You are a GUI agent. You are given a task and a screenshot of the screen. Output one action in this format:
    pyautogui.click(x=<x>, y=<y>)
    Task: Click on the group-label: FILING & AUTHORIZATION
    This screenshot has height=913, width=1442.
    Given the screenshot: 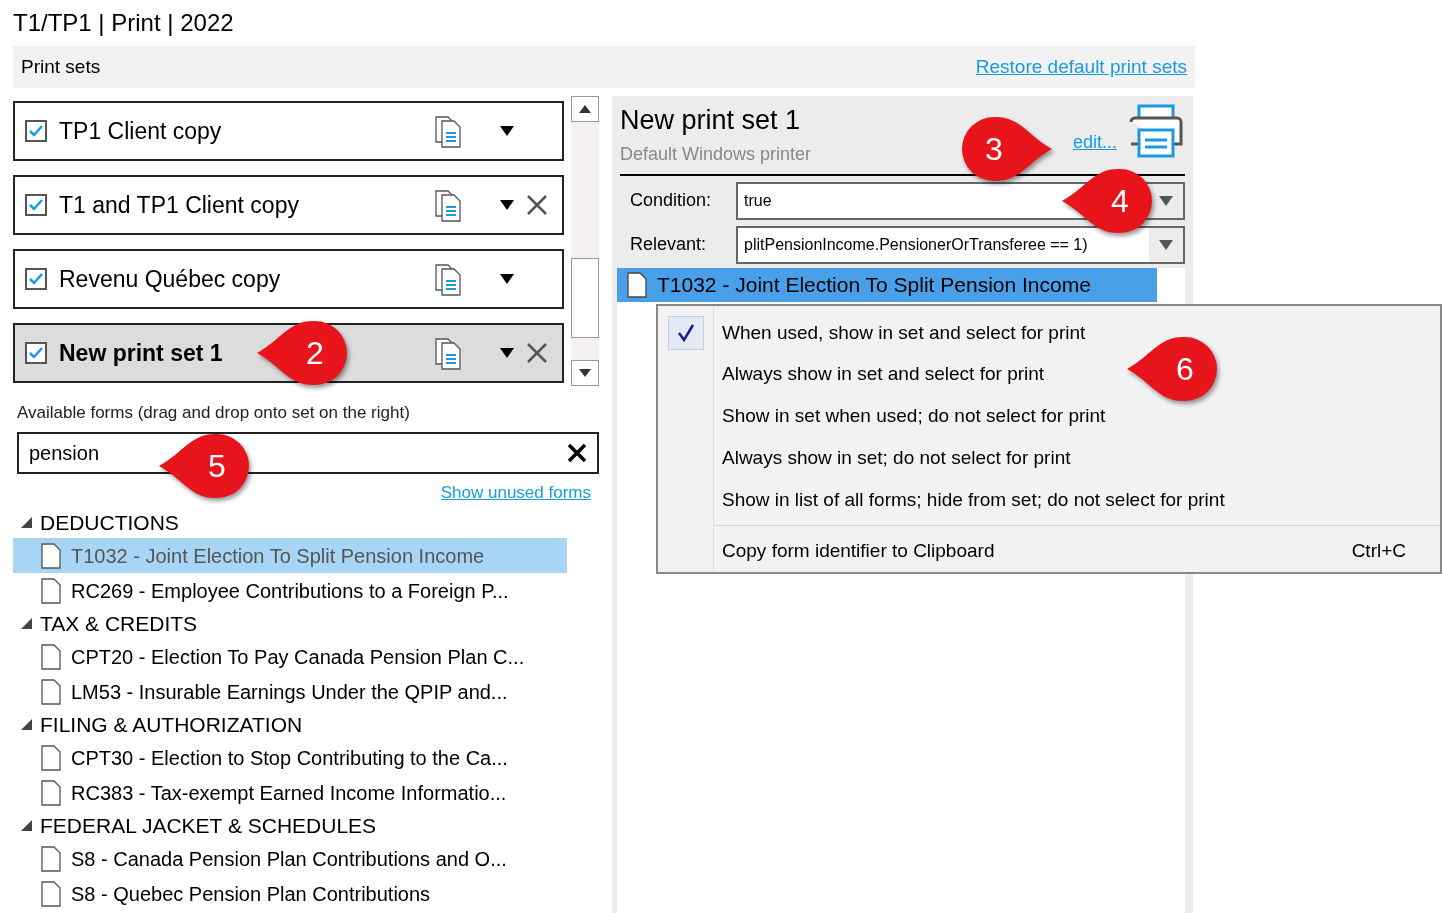 What is the action you would take?
    pyautogui.click(x=171, y=724)
    